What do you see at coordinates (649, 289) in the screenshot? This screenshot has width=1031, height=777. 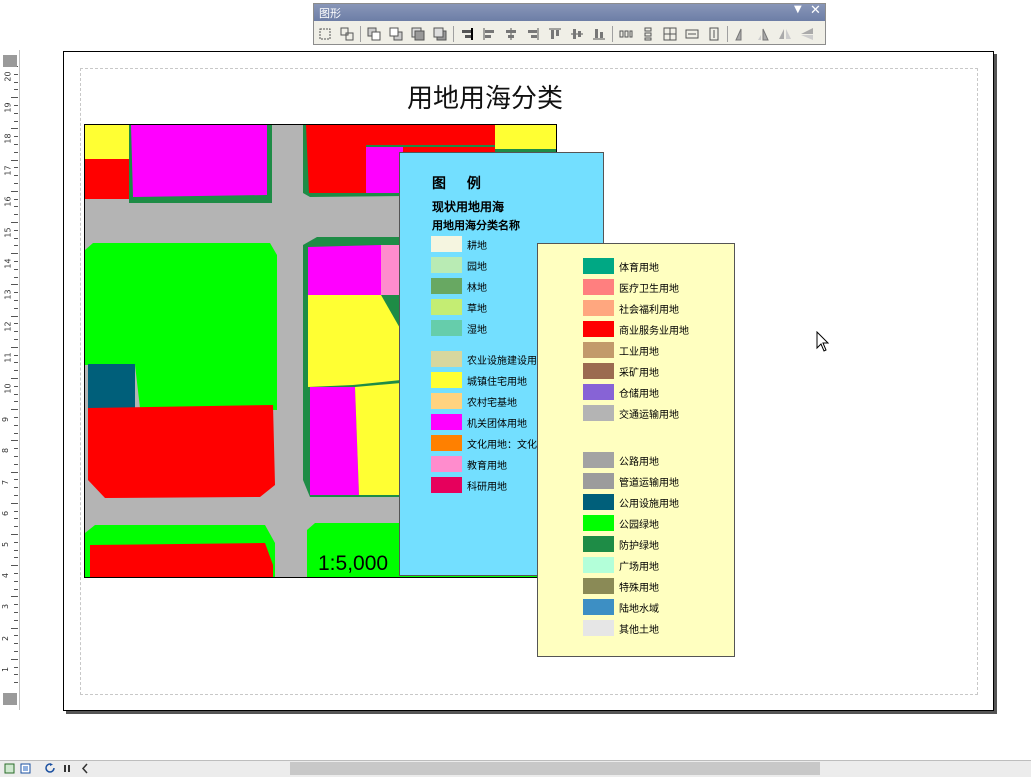 I see `legend-item-label: 医疗卫生用地` at bounding box center [649, 289].